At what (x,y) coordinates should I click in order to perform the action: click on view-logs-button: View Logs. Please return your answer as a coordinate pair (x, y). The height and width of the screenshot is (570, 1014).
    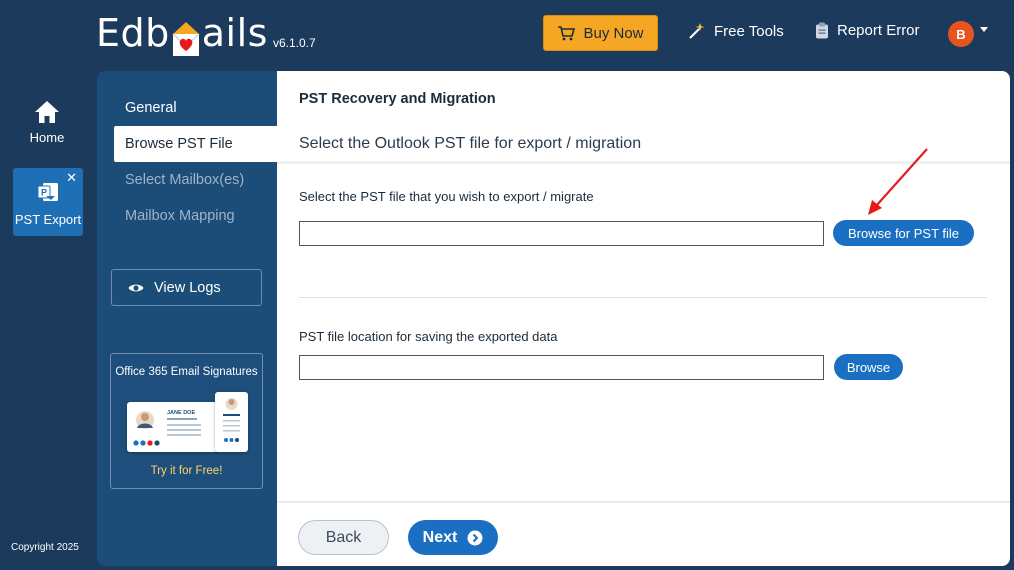
    Looking at the image, I should click on (186, 287).